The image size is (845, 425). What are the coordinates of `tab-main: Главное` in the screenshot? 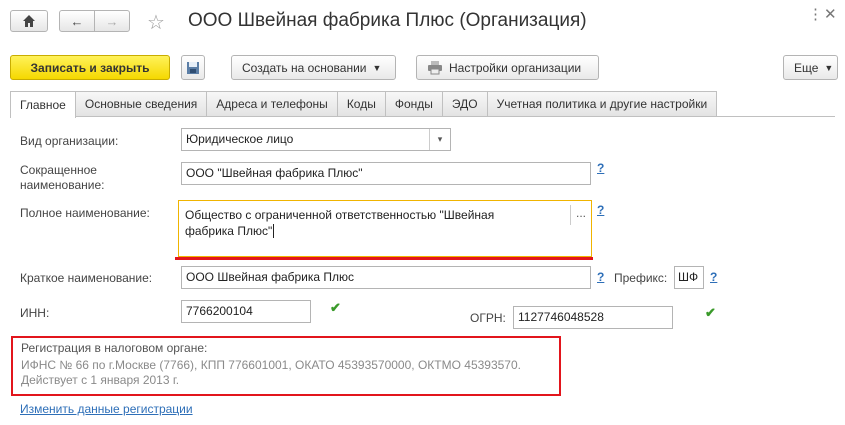 It's located at (43, 104).